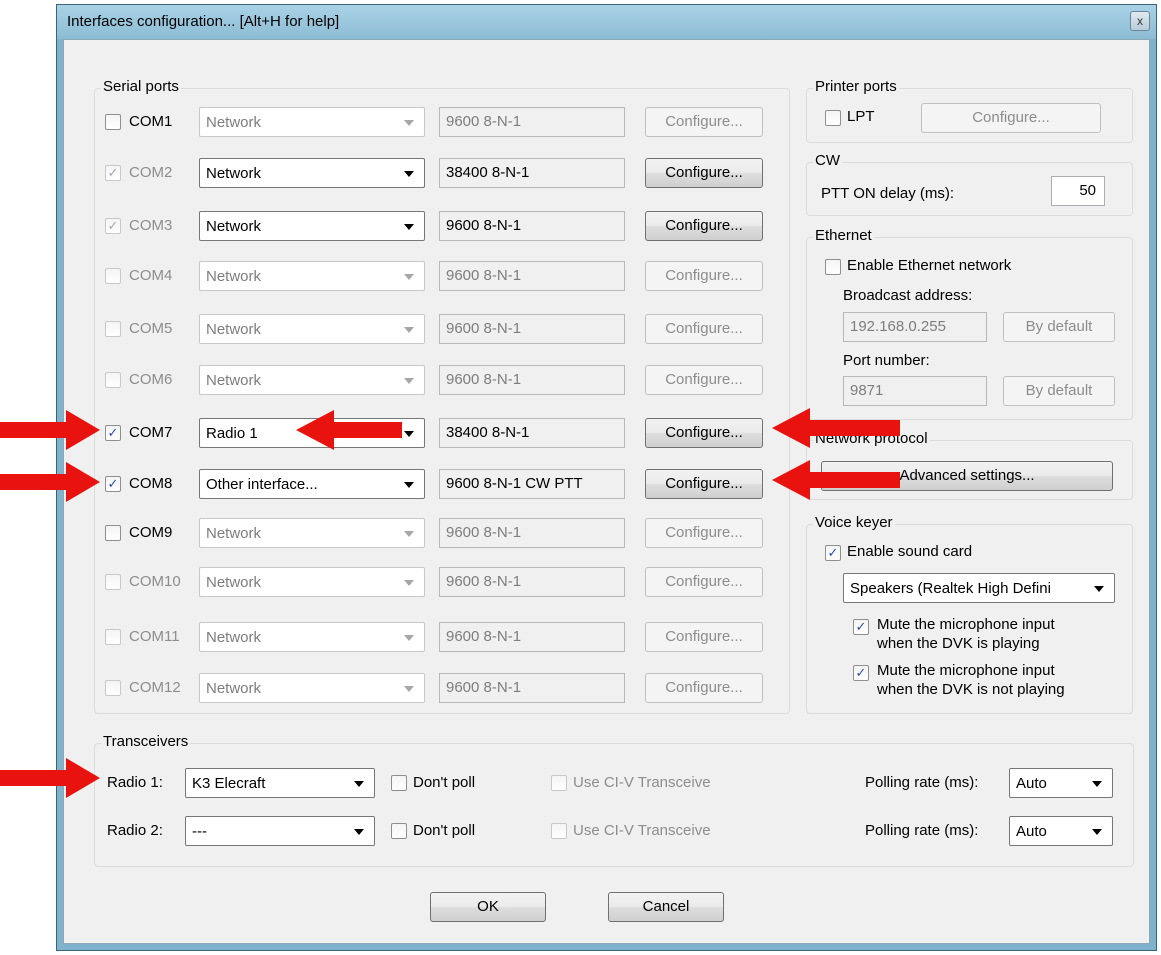 The height and width of the screenshot is (955, 1161). I want to click on radio1-polling-label: Polling rate (ms):, so click(922, 782).